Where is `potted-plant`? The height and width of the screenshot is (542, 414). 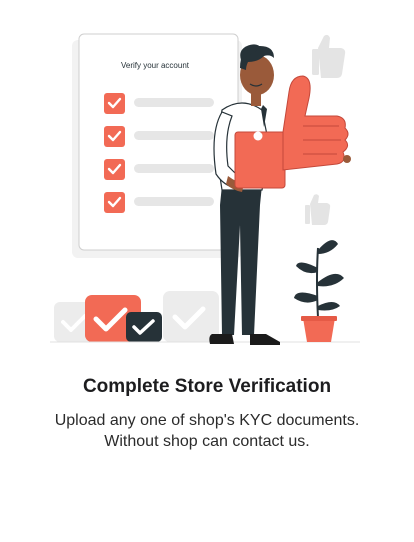
potted-plant is located at coordinates (319, 291).